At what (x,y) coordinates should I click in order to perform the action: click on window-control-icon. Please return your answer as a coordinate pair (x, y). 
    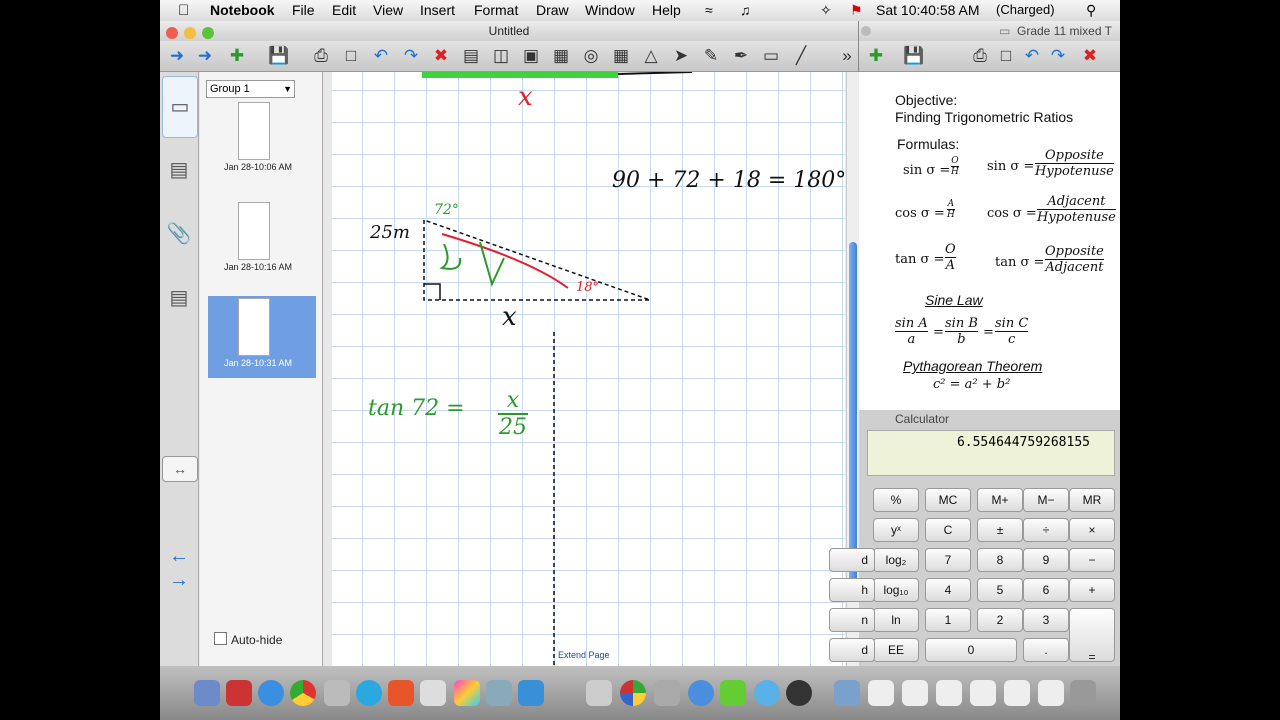
    Looking at the image, I should click on (866, 31).